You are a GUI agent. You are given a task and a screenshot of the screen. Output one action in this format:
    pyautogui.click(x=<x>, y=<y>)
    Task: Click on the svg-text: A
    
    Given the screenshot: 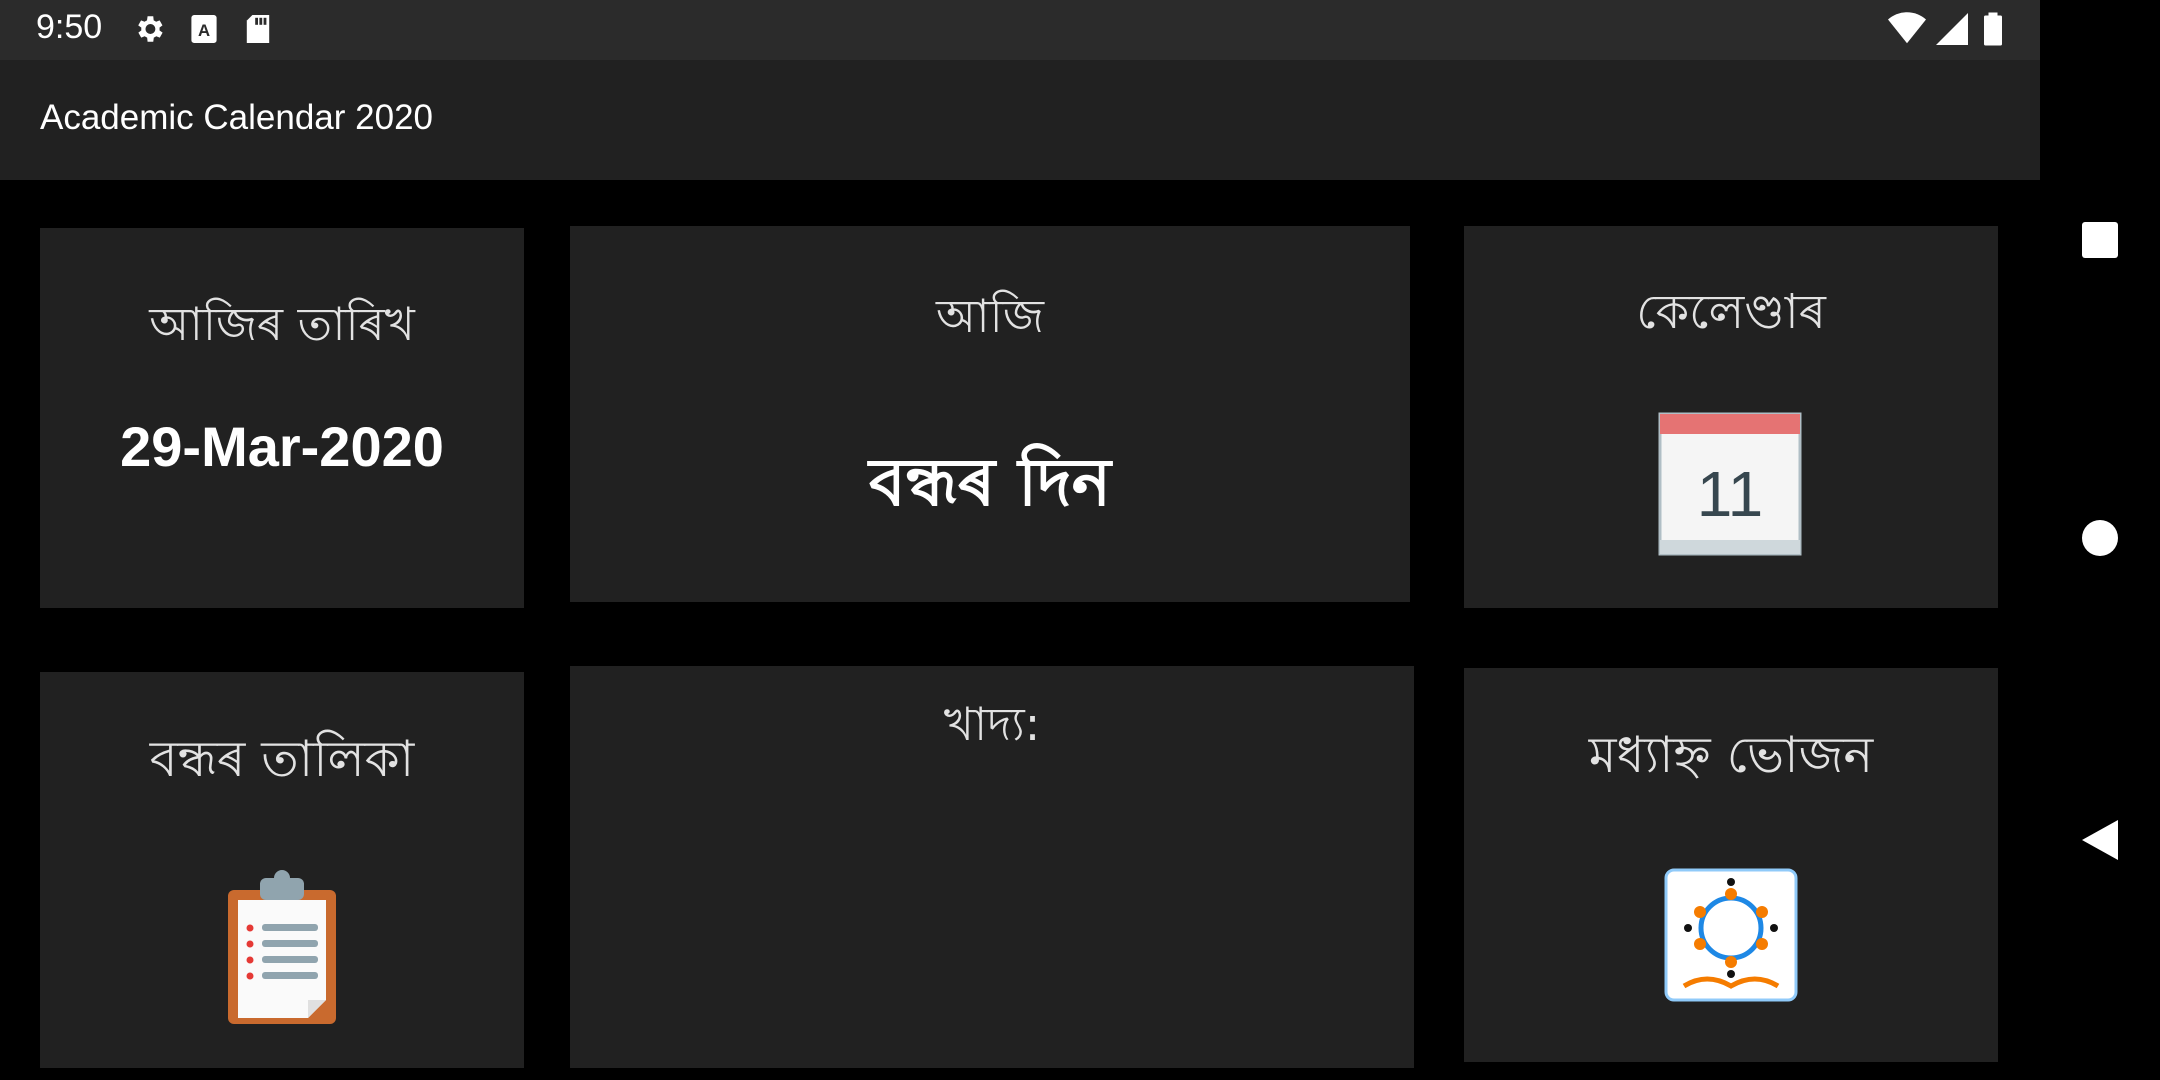 What is the action you would take?
    pyautogui.click(x=204, y=30)
    